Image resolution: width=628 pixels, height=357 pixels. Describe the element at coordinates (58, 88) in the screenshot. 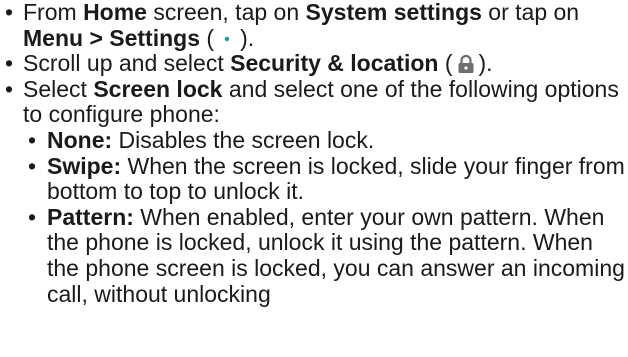

I see `step-text: Select` at that location.